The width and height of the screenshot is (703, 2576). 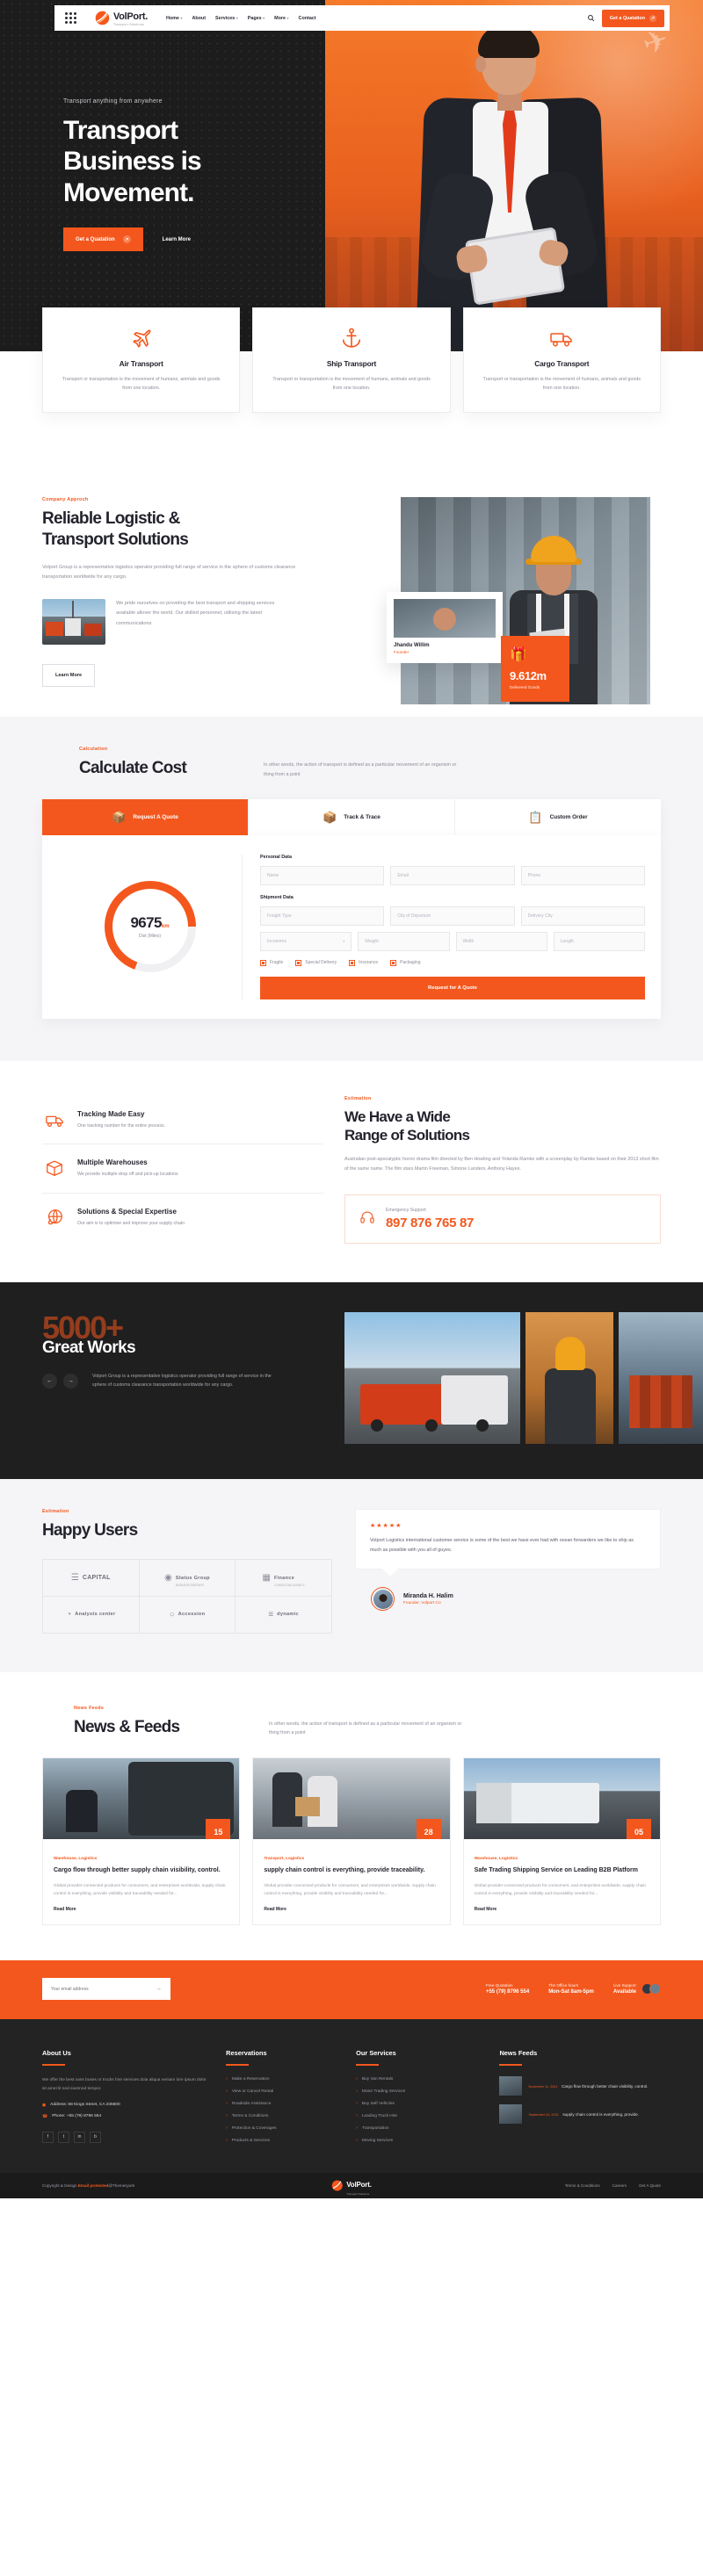 What do you see at coordinates (284, 1578) in the screenshot?
I see `client-logo-finance: ▦ Finance CONSULTING AGENCY` at bounding box center [284, 1578].